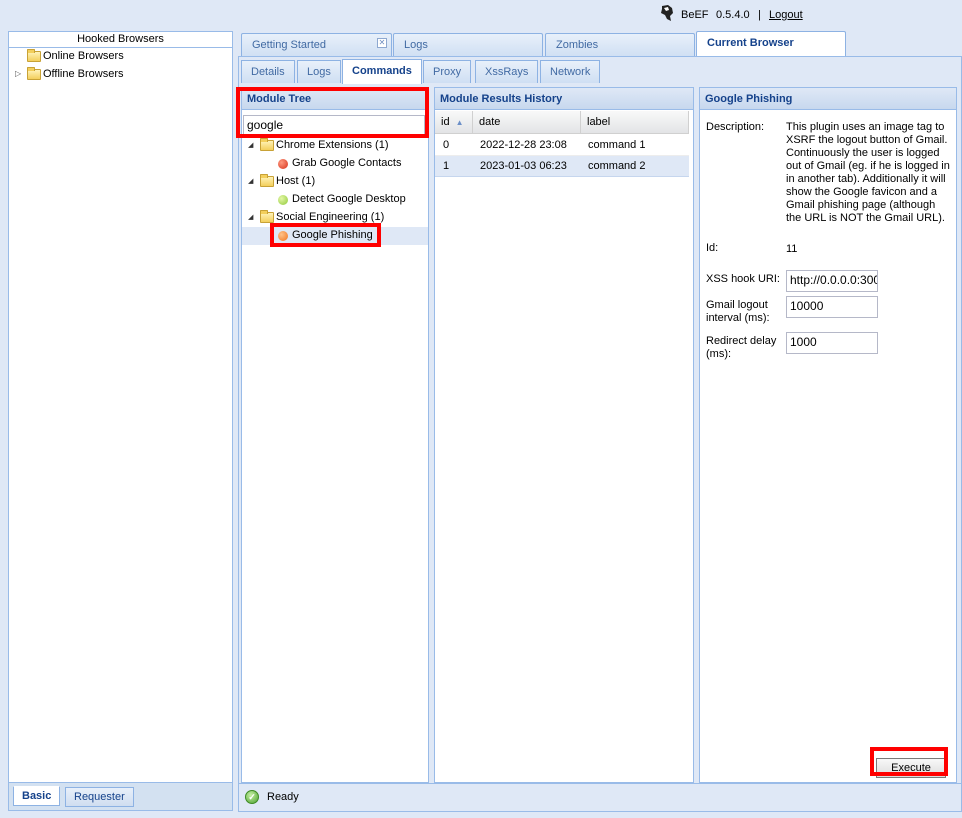 This screenshot has height=818, width=962. Describe the element at coordinates (37, 796) in the screenshot. I see `tab-basic: Basic` at that location.